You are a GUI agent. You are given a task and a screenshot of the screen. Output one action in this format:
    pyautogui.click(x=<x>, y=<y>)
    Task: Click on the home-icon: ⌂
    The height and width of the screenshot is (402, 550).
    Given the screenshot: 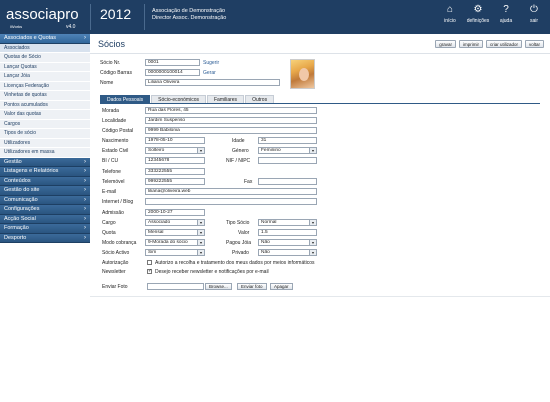 What is the action you would take?
    pyautogui.click(x=450, y=9)
    